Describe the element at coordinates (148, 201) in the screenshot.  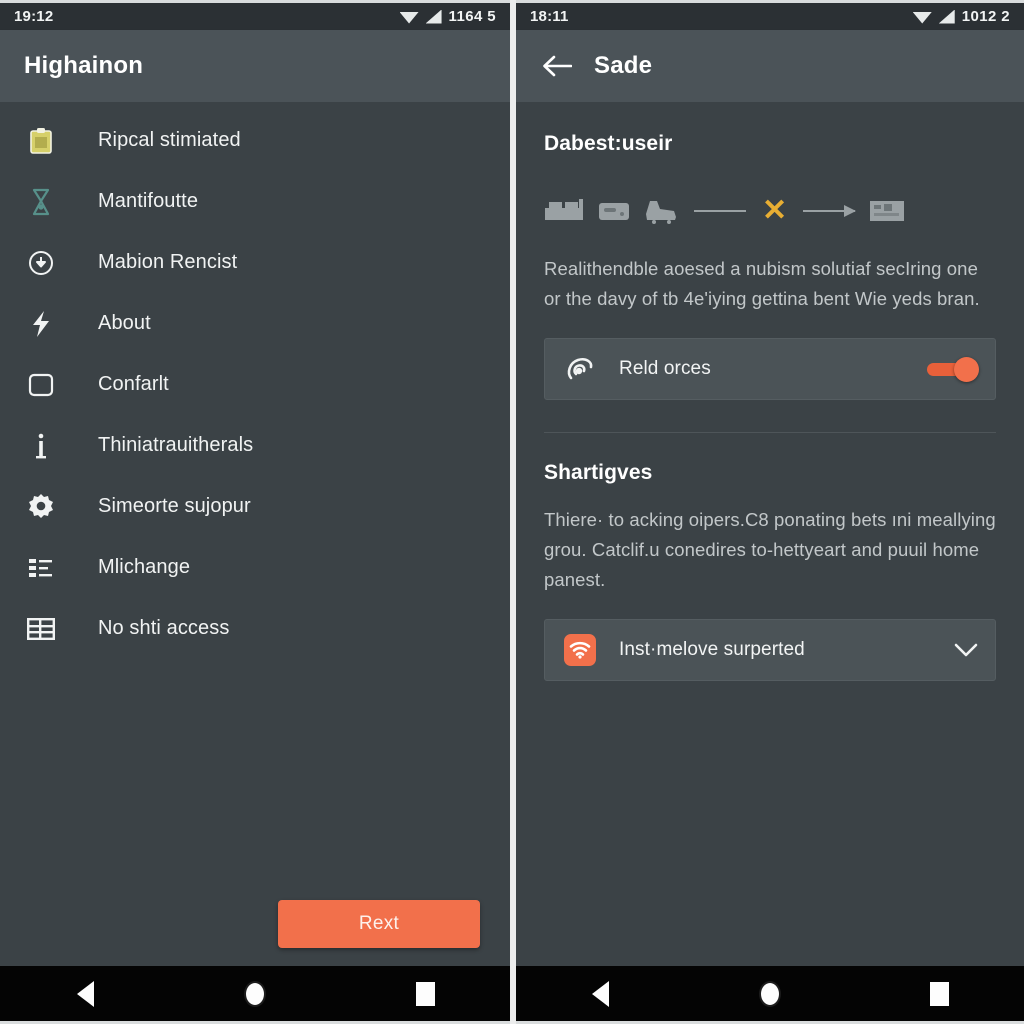
I see `menu-item-label: Mantifoutte` at that location.